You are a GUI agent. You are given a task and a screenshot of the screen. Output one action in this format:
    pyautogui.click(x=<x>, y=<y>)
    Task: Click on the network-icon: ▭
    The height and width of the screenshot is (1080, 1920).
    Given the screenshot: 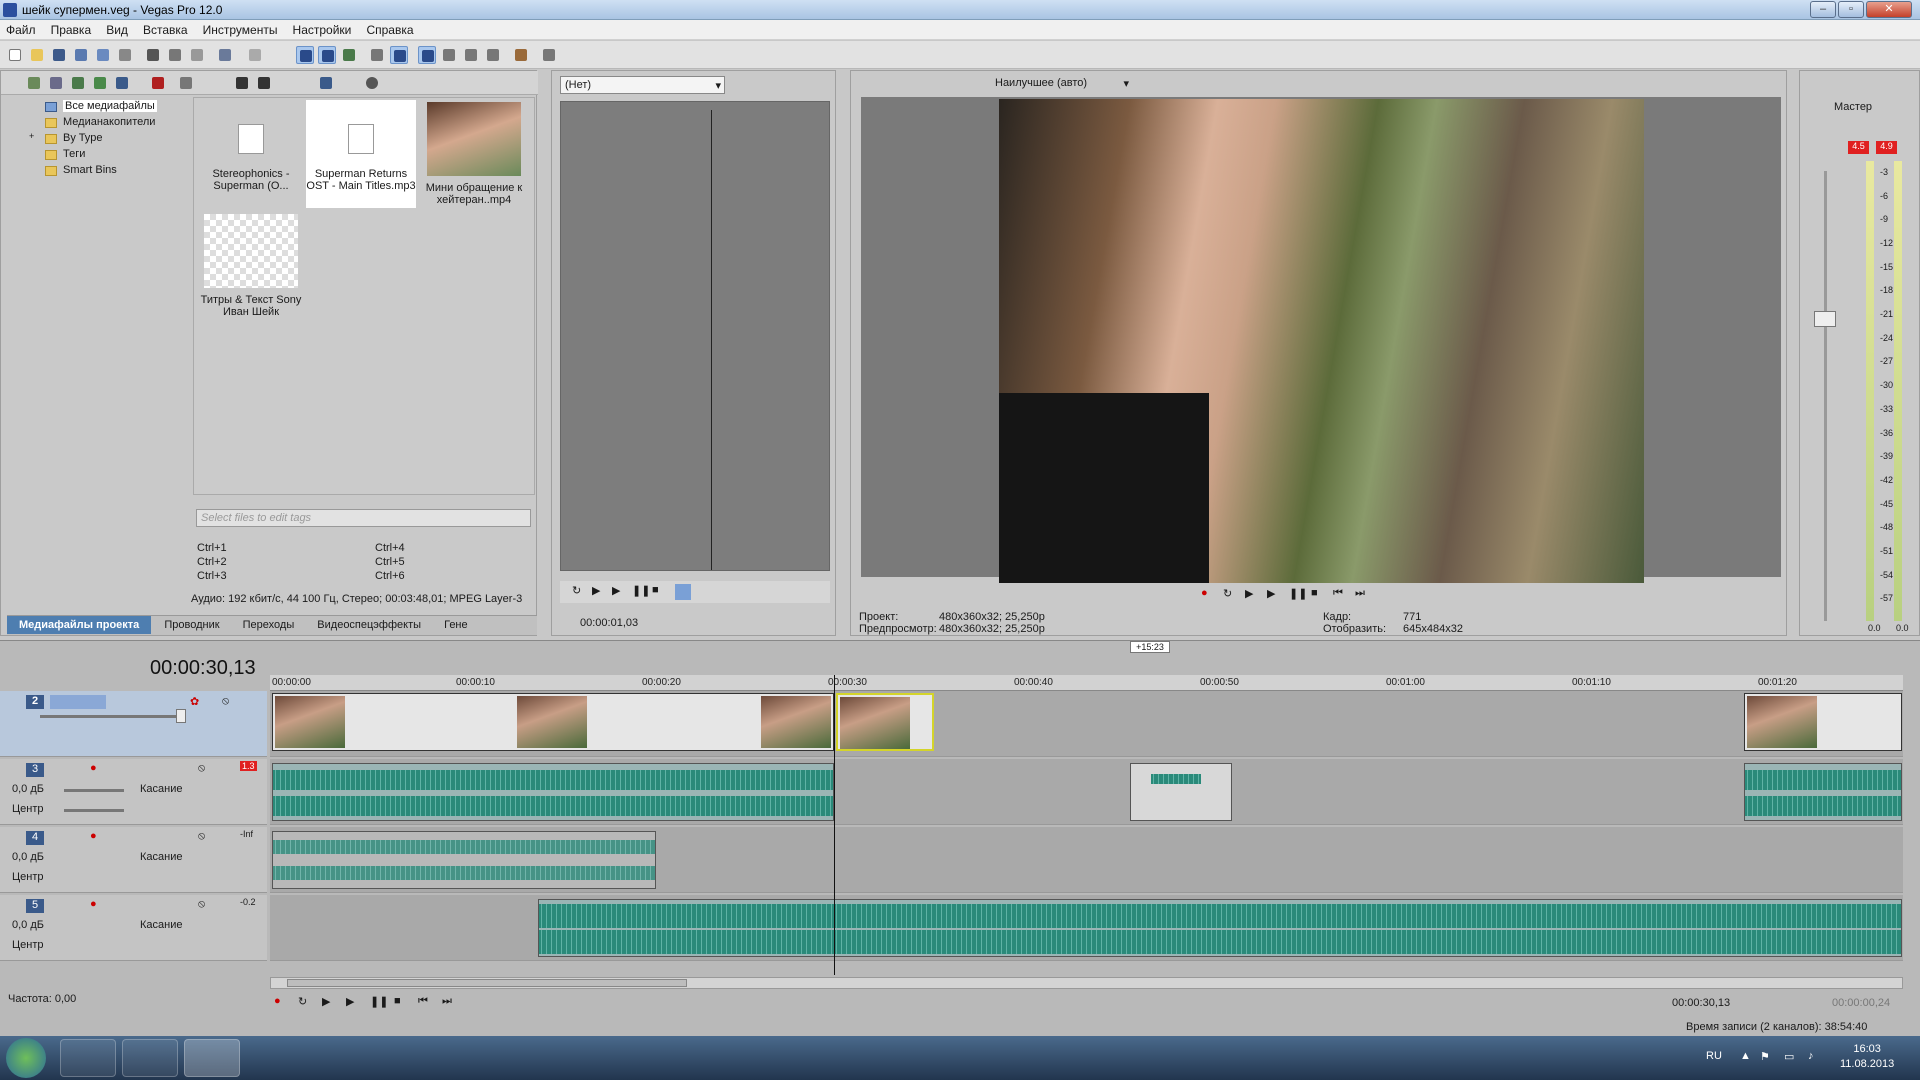 What is the action you would take?
    pyautogui.click(x=1789, y=1056)
    